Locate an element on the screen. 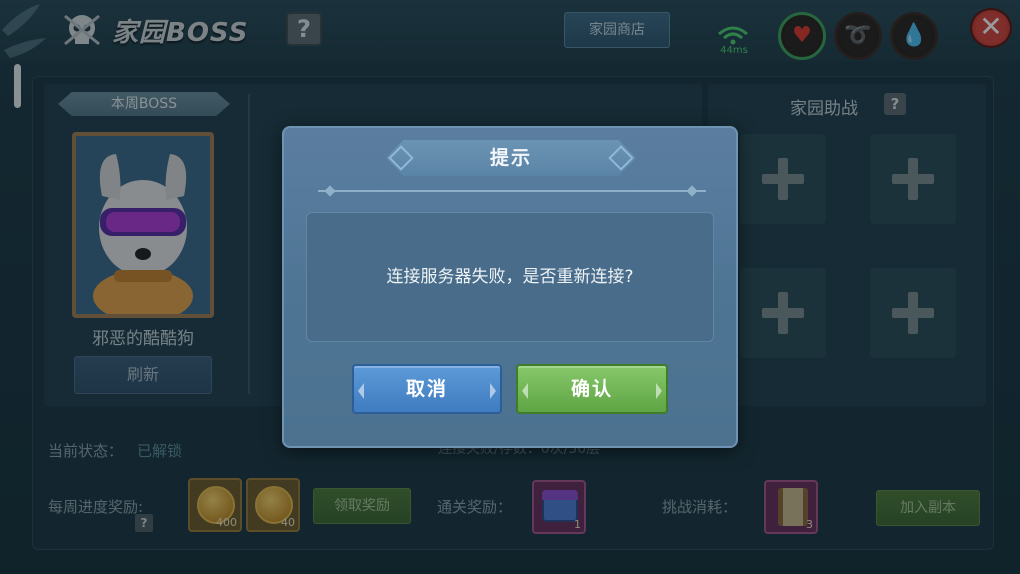 The width and height of the screenshot is (1020, 574). confirm-label: 确认 is located at coordinates (591, 389).